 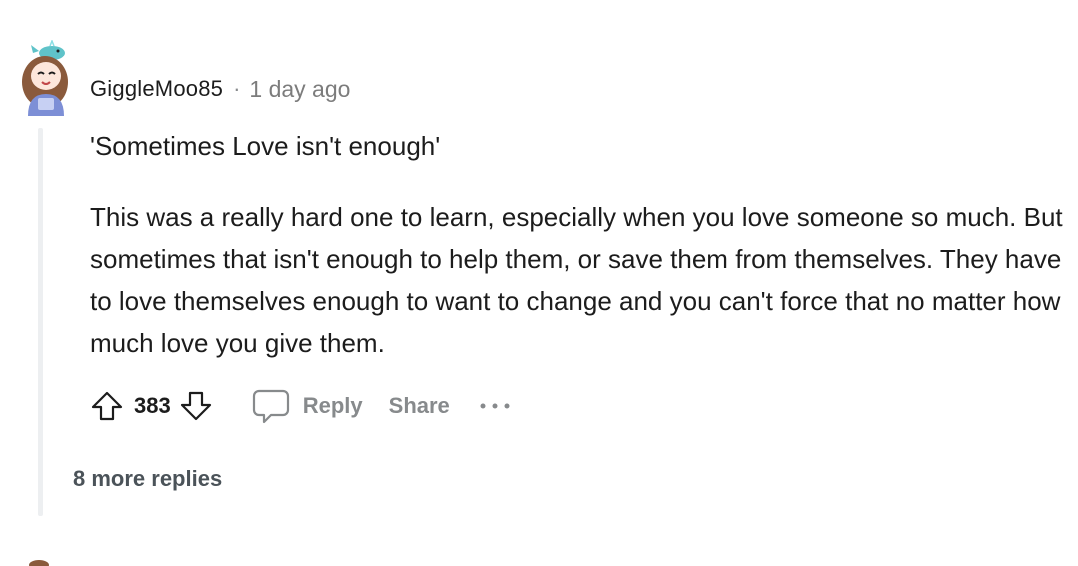 I want to click on downvote-button, so click(x=196, y=406).